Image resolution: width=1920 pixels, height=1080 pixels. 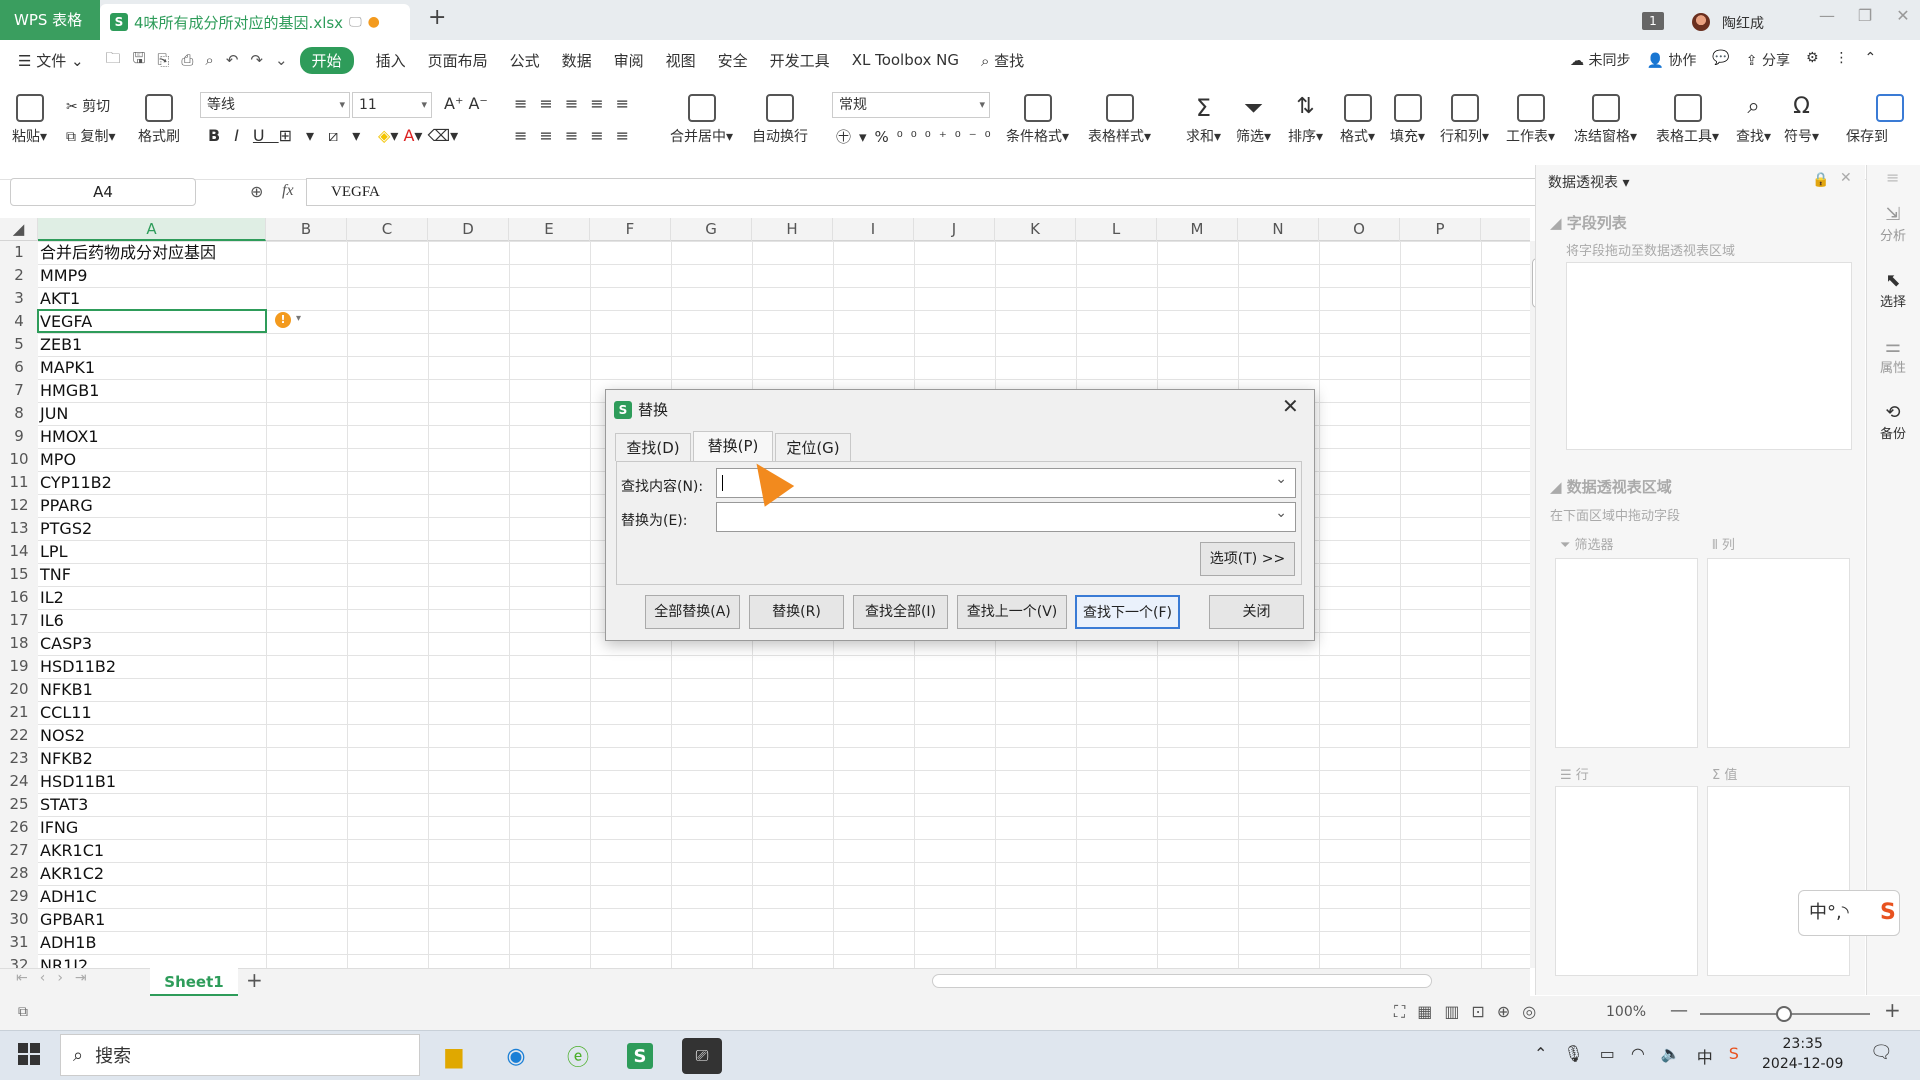 What do you see at coordinates (1530, 120) in the screenshot?
I see `worksheet-button: 工作表▾` at bounding box center [1530, 120].